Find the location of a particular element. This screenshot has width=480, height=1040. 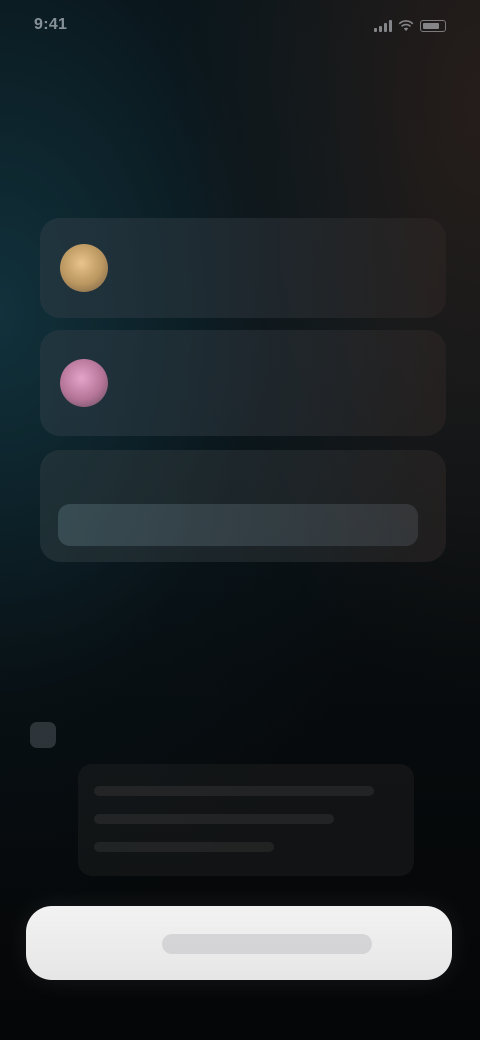

status-icons is located at coordinates (410, 26).